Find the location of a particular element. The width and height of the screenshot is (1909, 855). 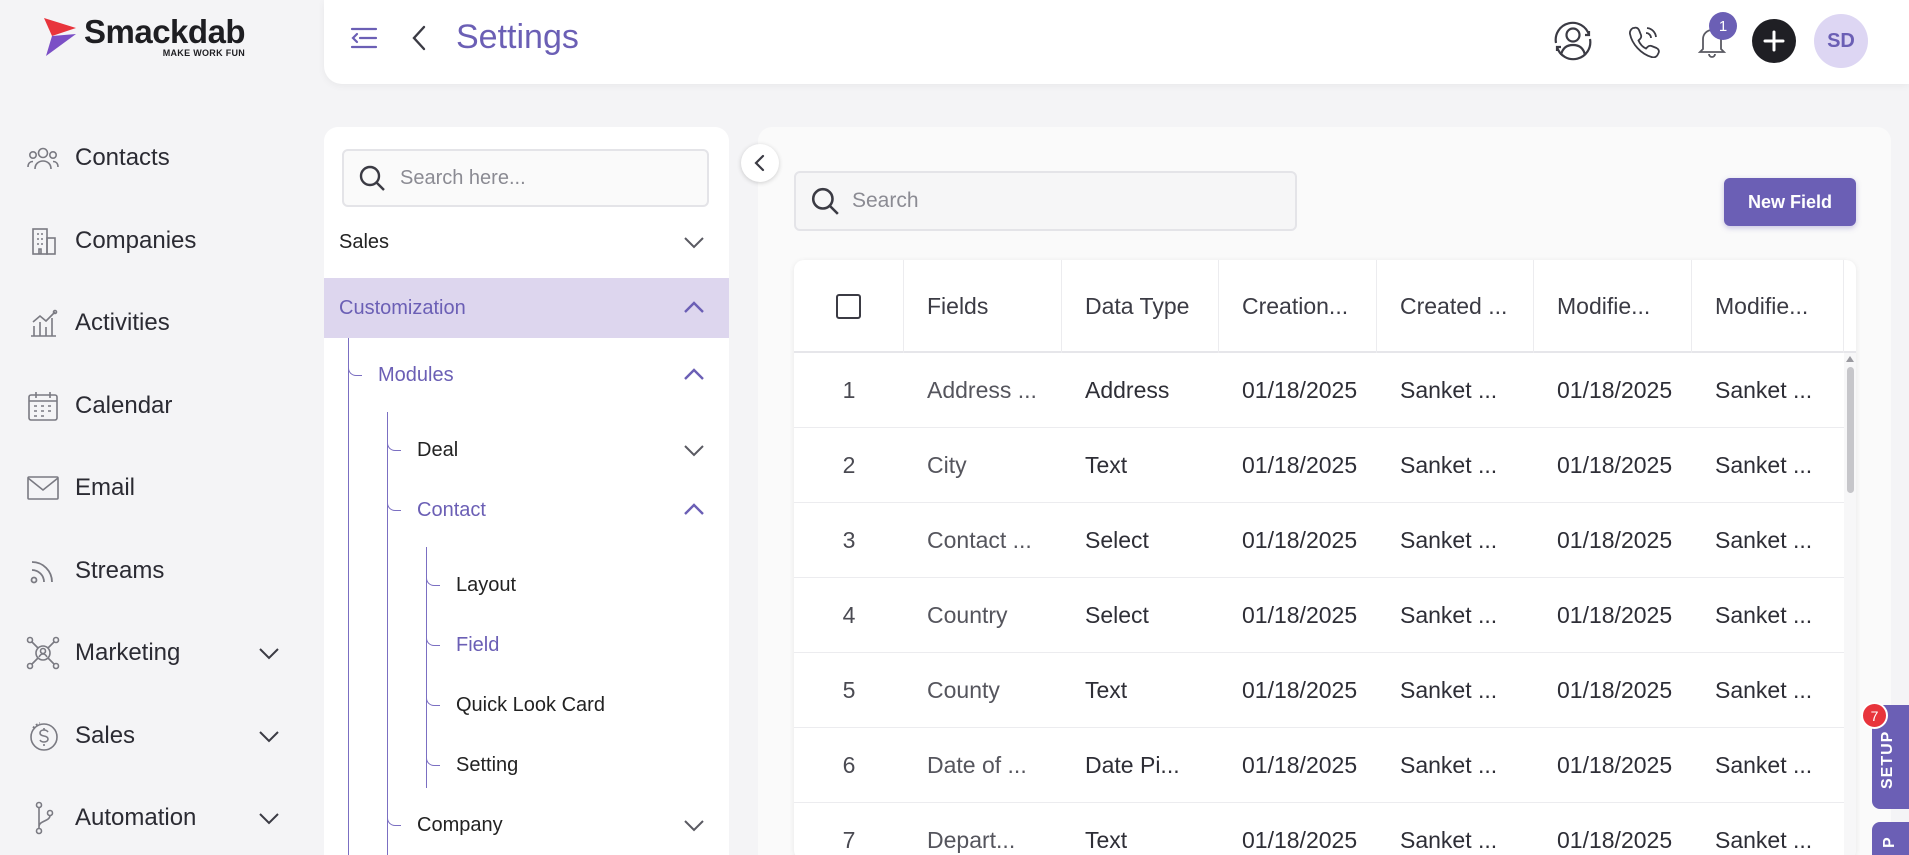

sidebar-item-companies: Companies is located at coordinates (162, 241).